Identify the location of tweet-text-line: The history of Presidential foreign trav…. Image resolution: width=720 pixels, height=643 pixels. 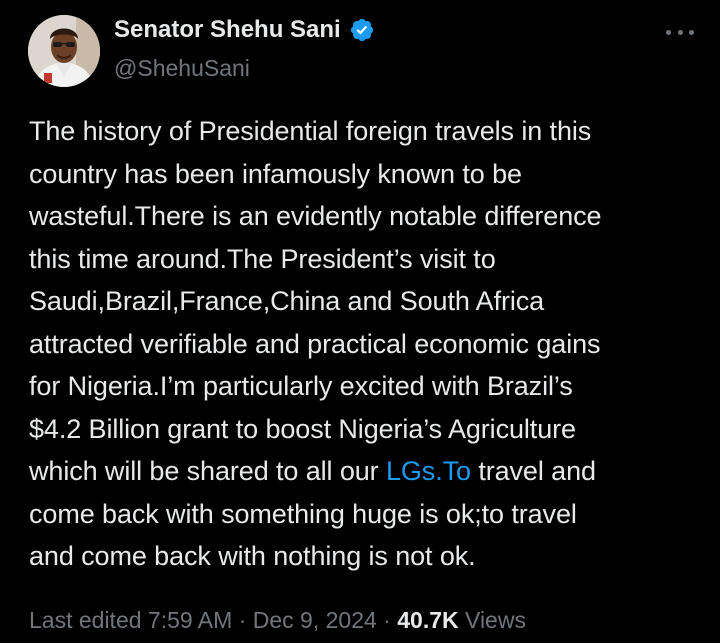
(310, 131).